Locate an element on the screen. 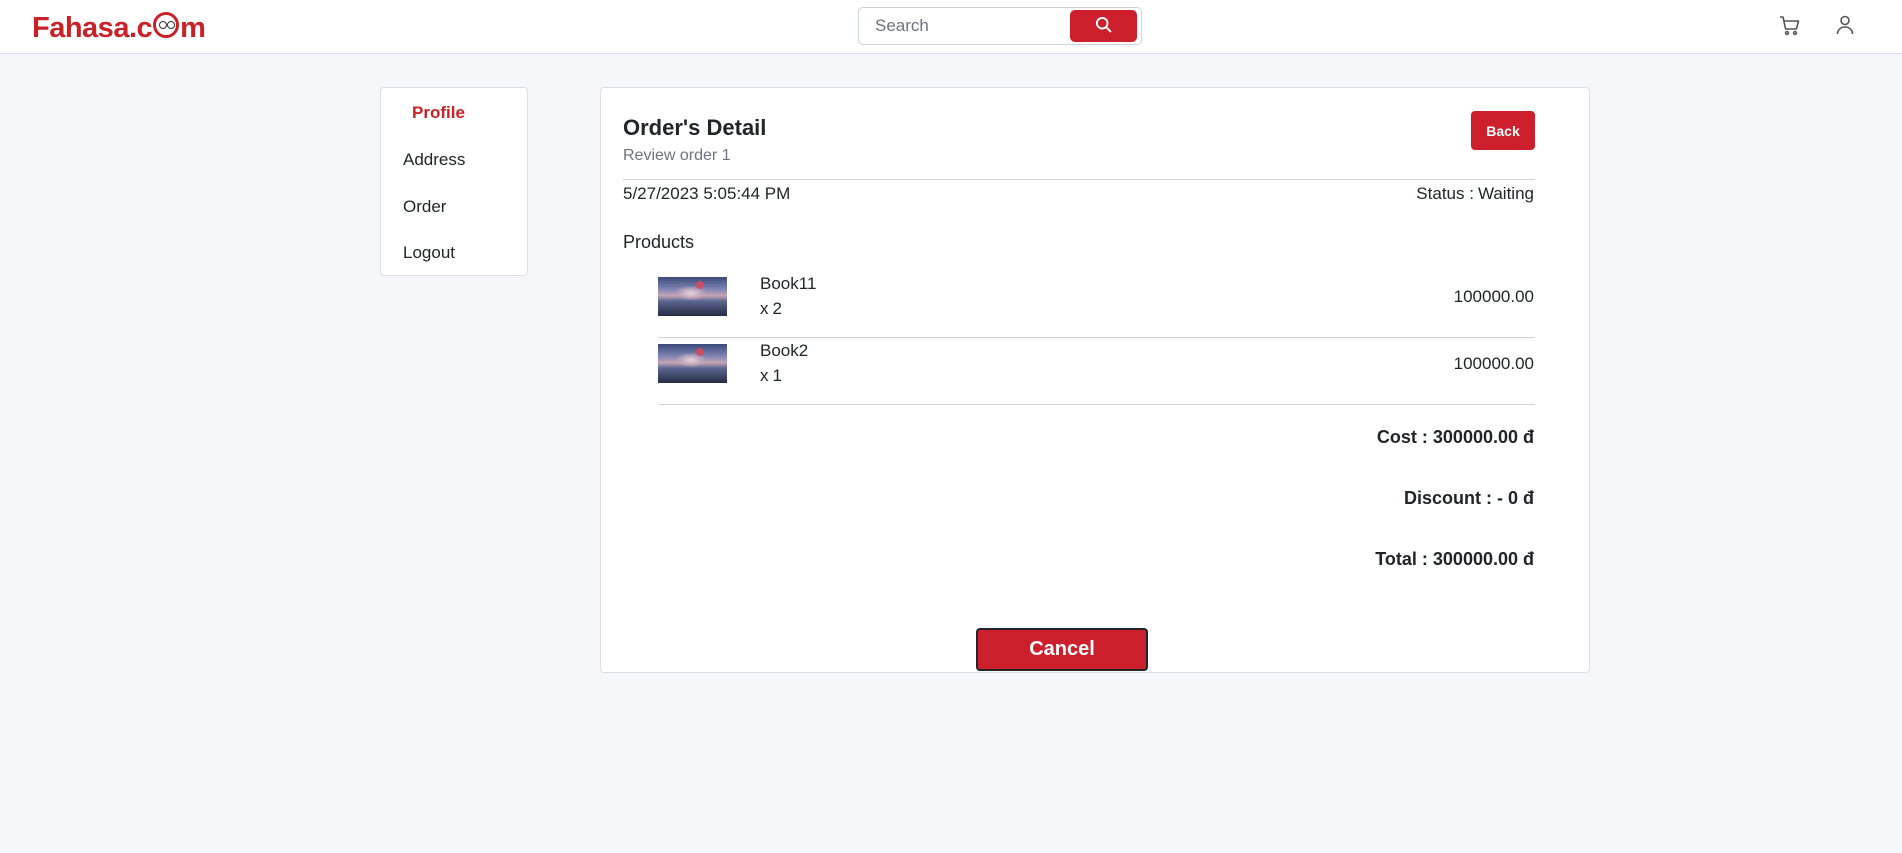 This screenshot has width=1902, height=853. product-name: Book2 is located at coordinates (784, 350).